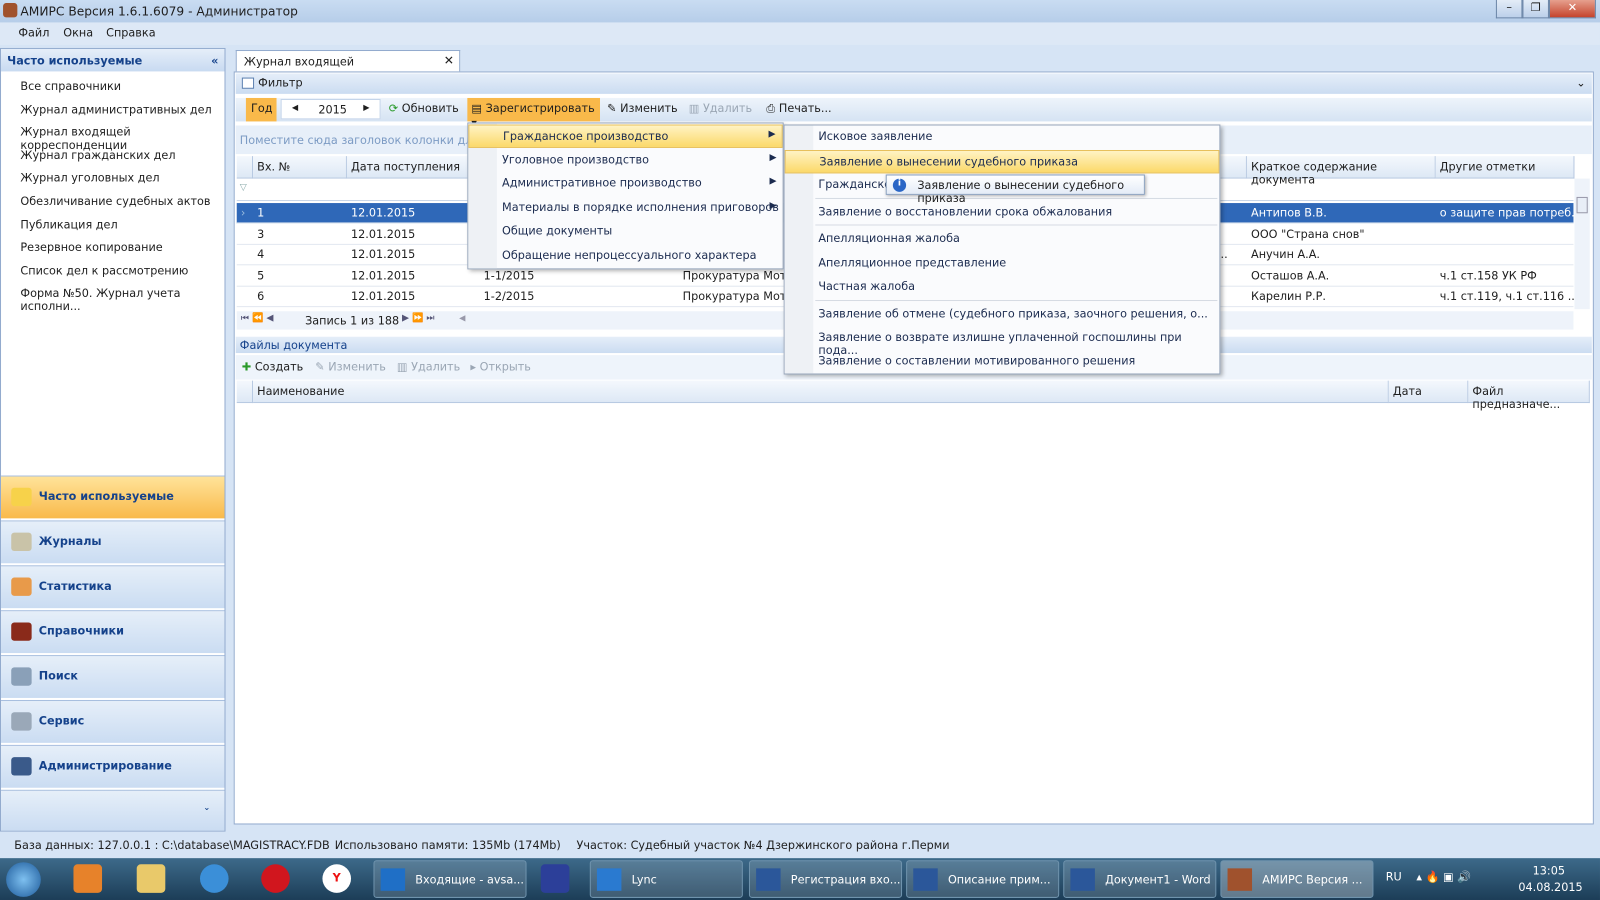  Describe the element at coordinates (88, 878) in the screenshot. I see `media-player-icon` at that location.